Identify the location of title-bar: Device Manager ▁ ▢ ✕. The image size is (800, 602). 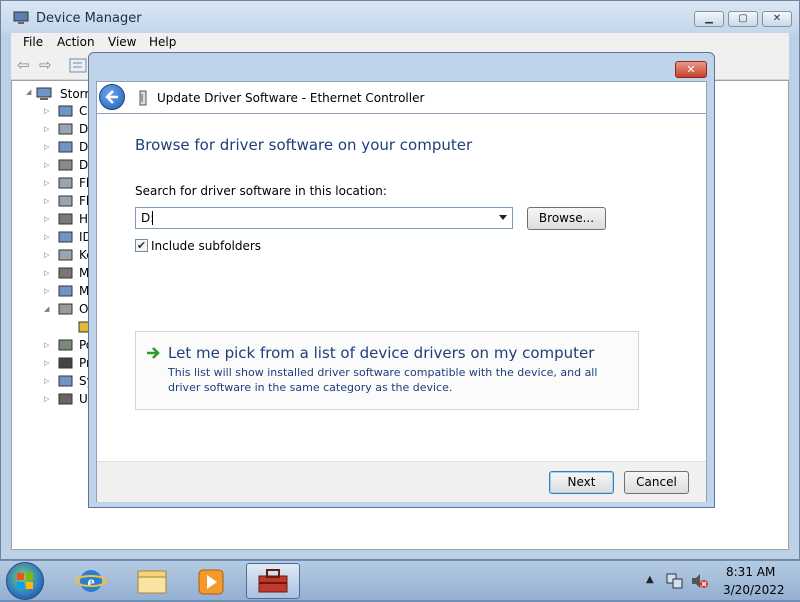
(400, 17).